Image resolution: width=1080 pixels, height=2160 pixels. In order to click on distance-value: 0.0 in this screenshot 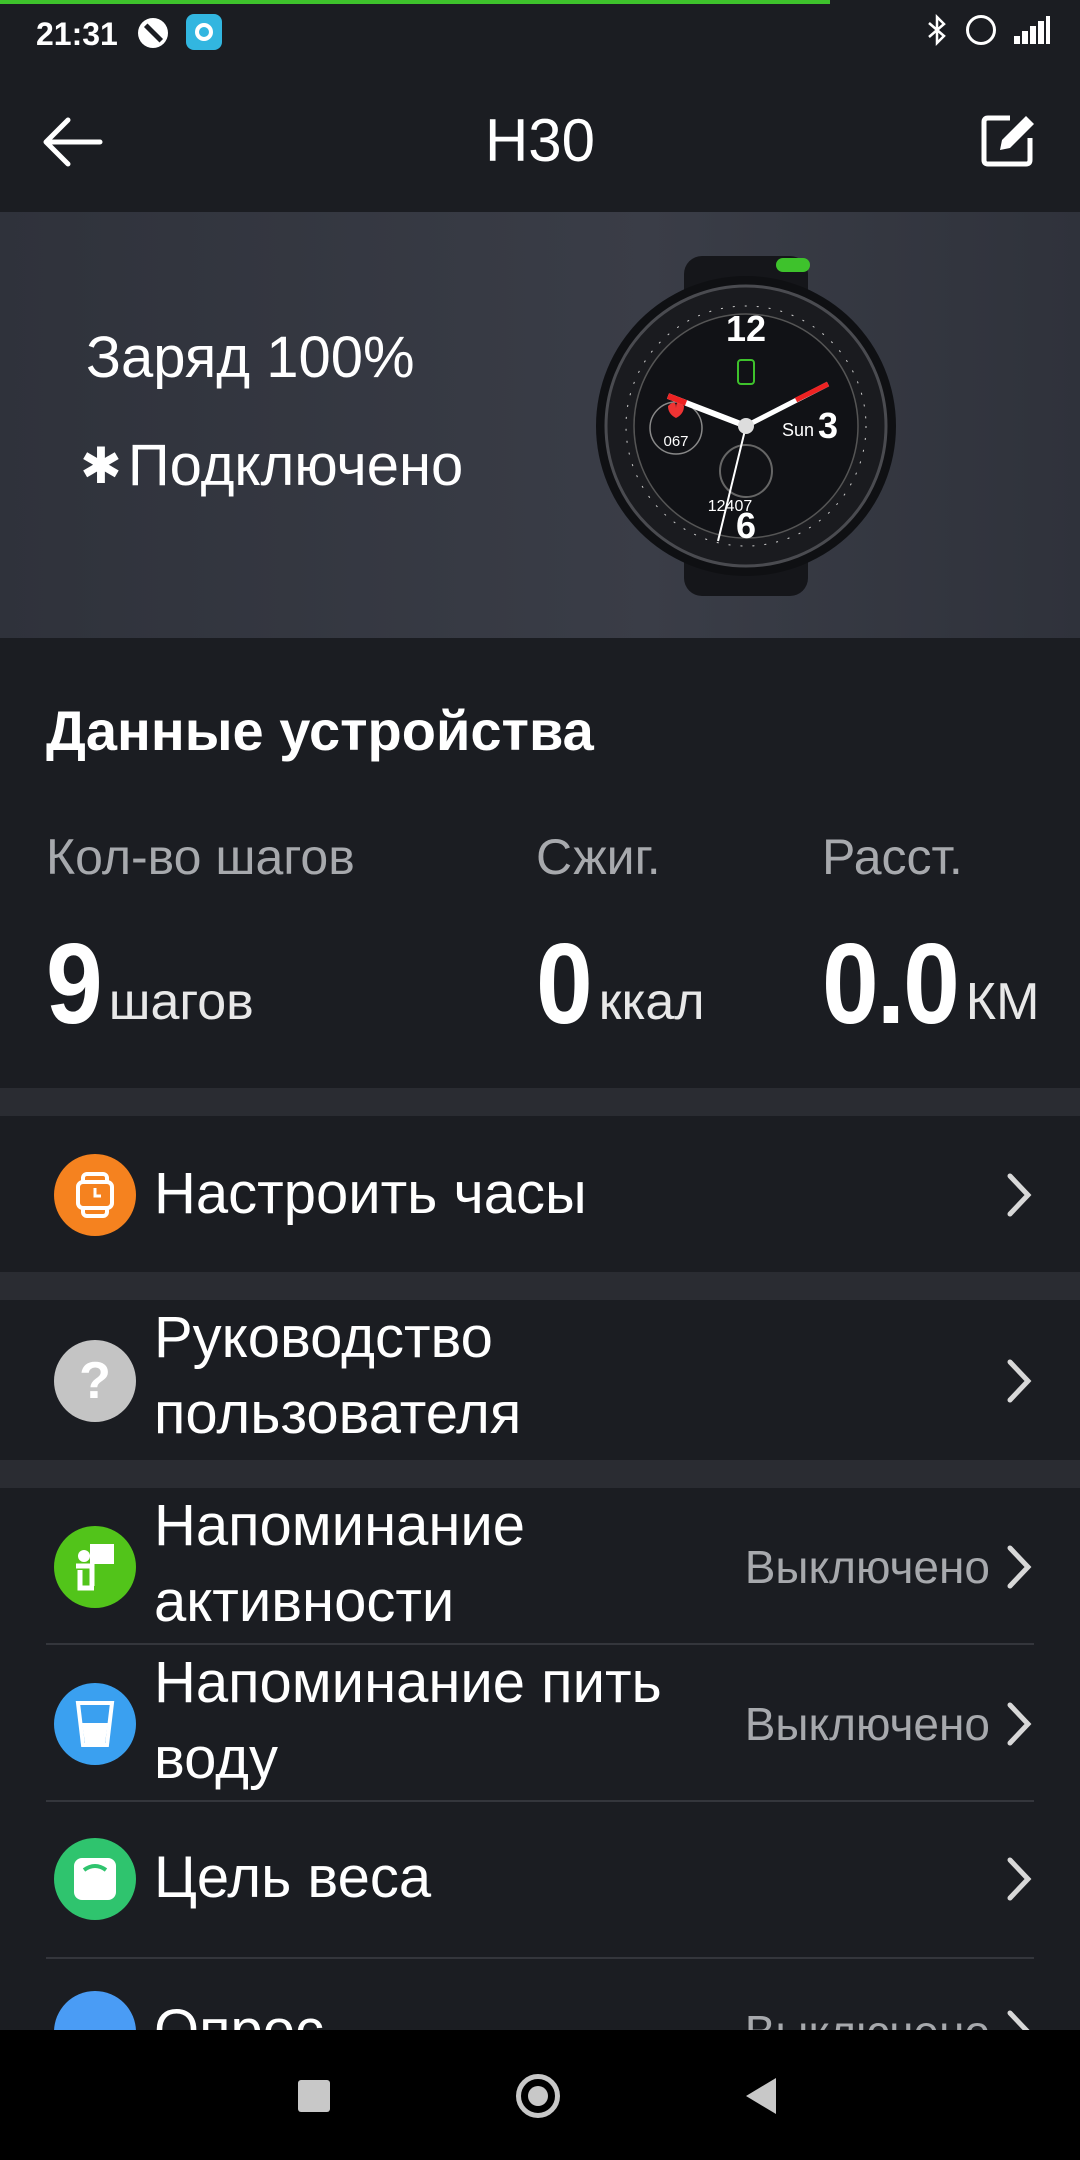, I will do `click(891, 984)`.